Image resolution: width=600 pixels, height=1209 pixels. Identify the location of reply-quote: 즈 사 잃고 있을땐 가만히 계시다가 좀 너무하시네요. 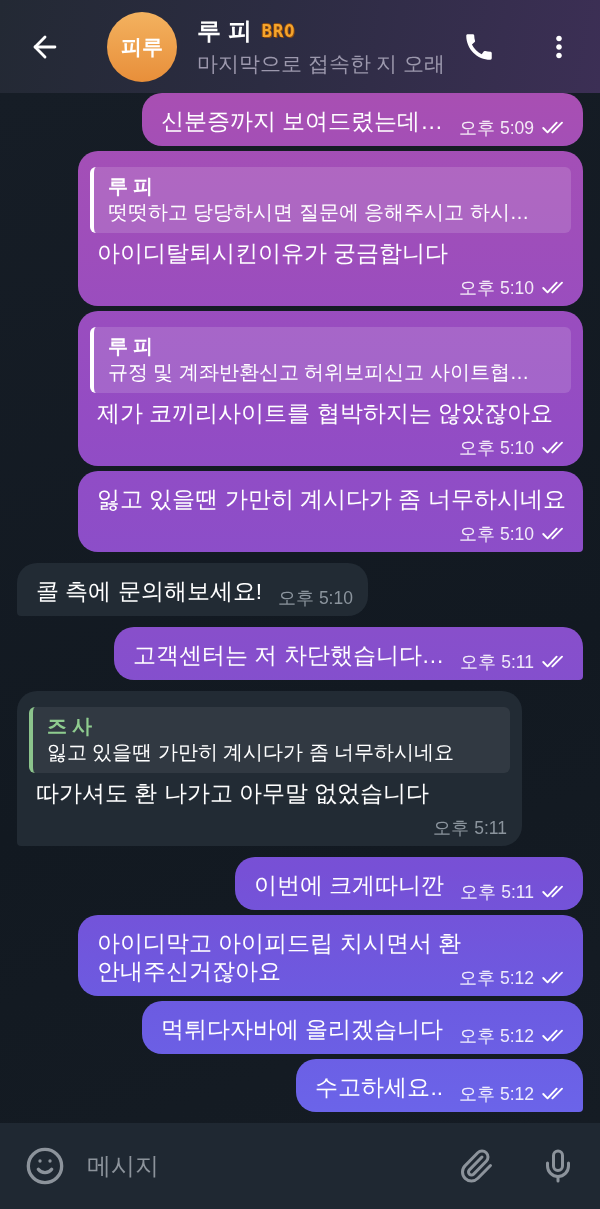
(269, 740).